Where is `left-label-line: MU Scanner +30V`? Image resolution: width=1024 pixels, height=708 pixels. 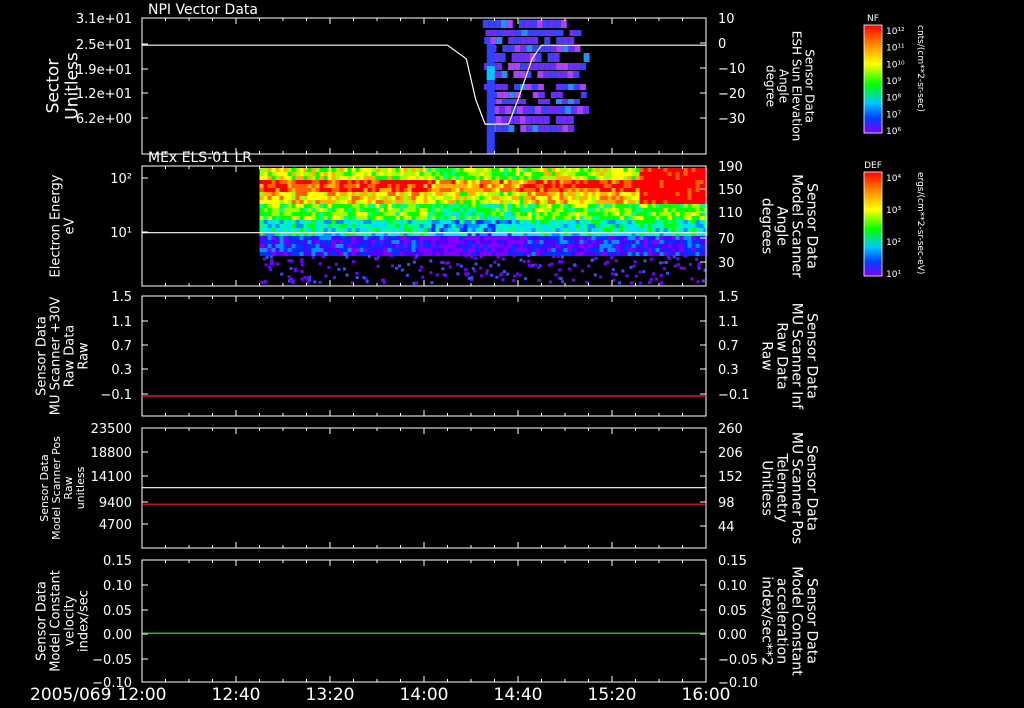 left-label-line: MU Scanner +30V is located at coordinates (56, 356).